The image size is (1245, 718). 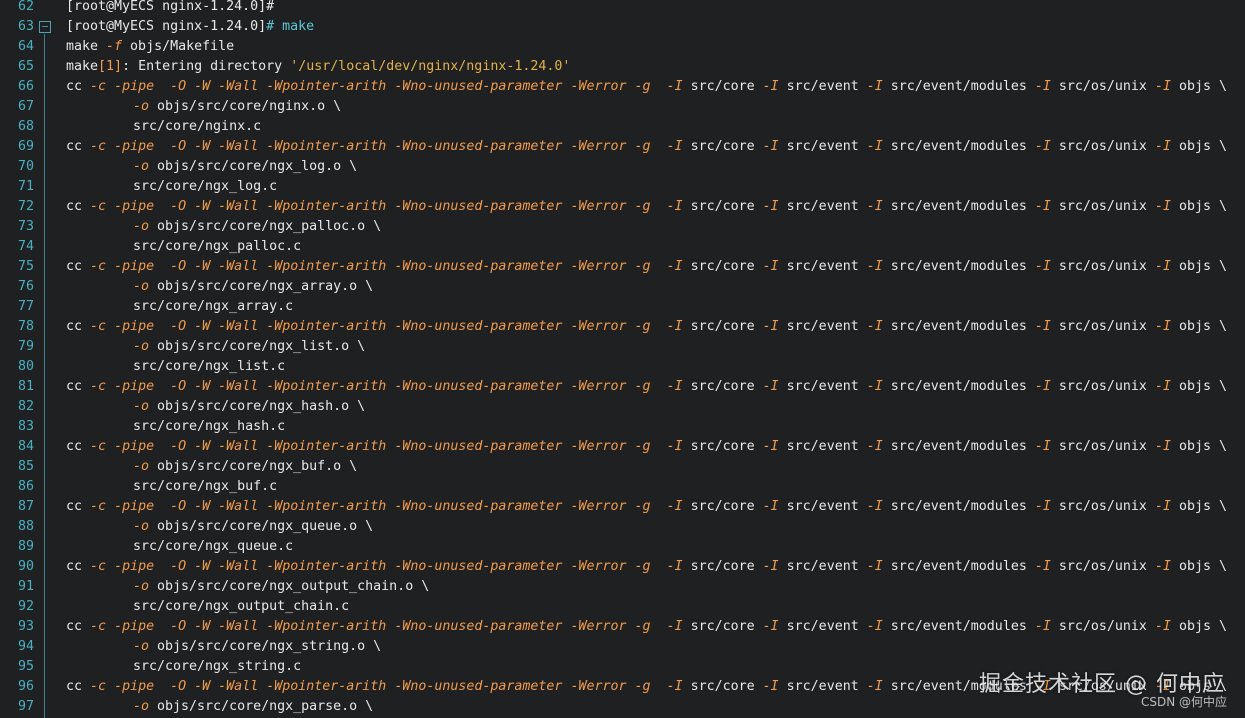 What do you see at coordinates (622, 467) in the screenshot?
I see `code-line: 85 -o objs/src/core/ngx_buf.o \` at bounding box center [622, 467].